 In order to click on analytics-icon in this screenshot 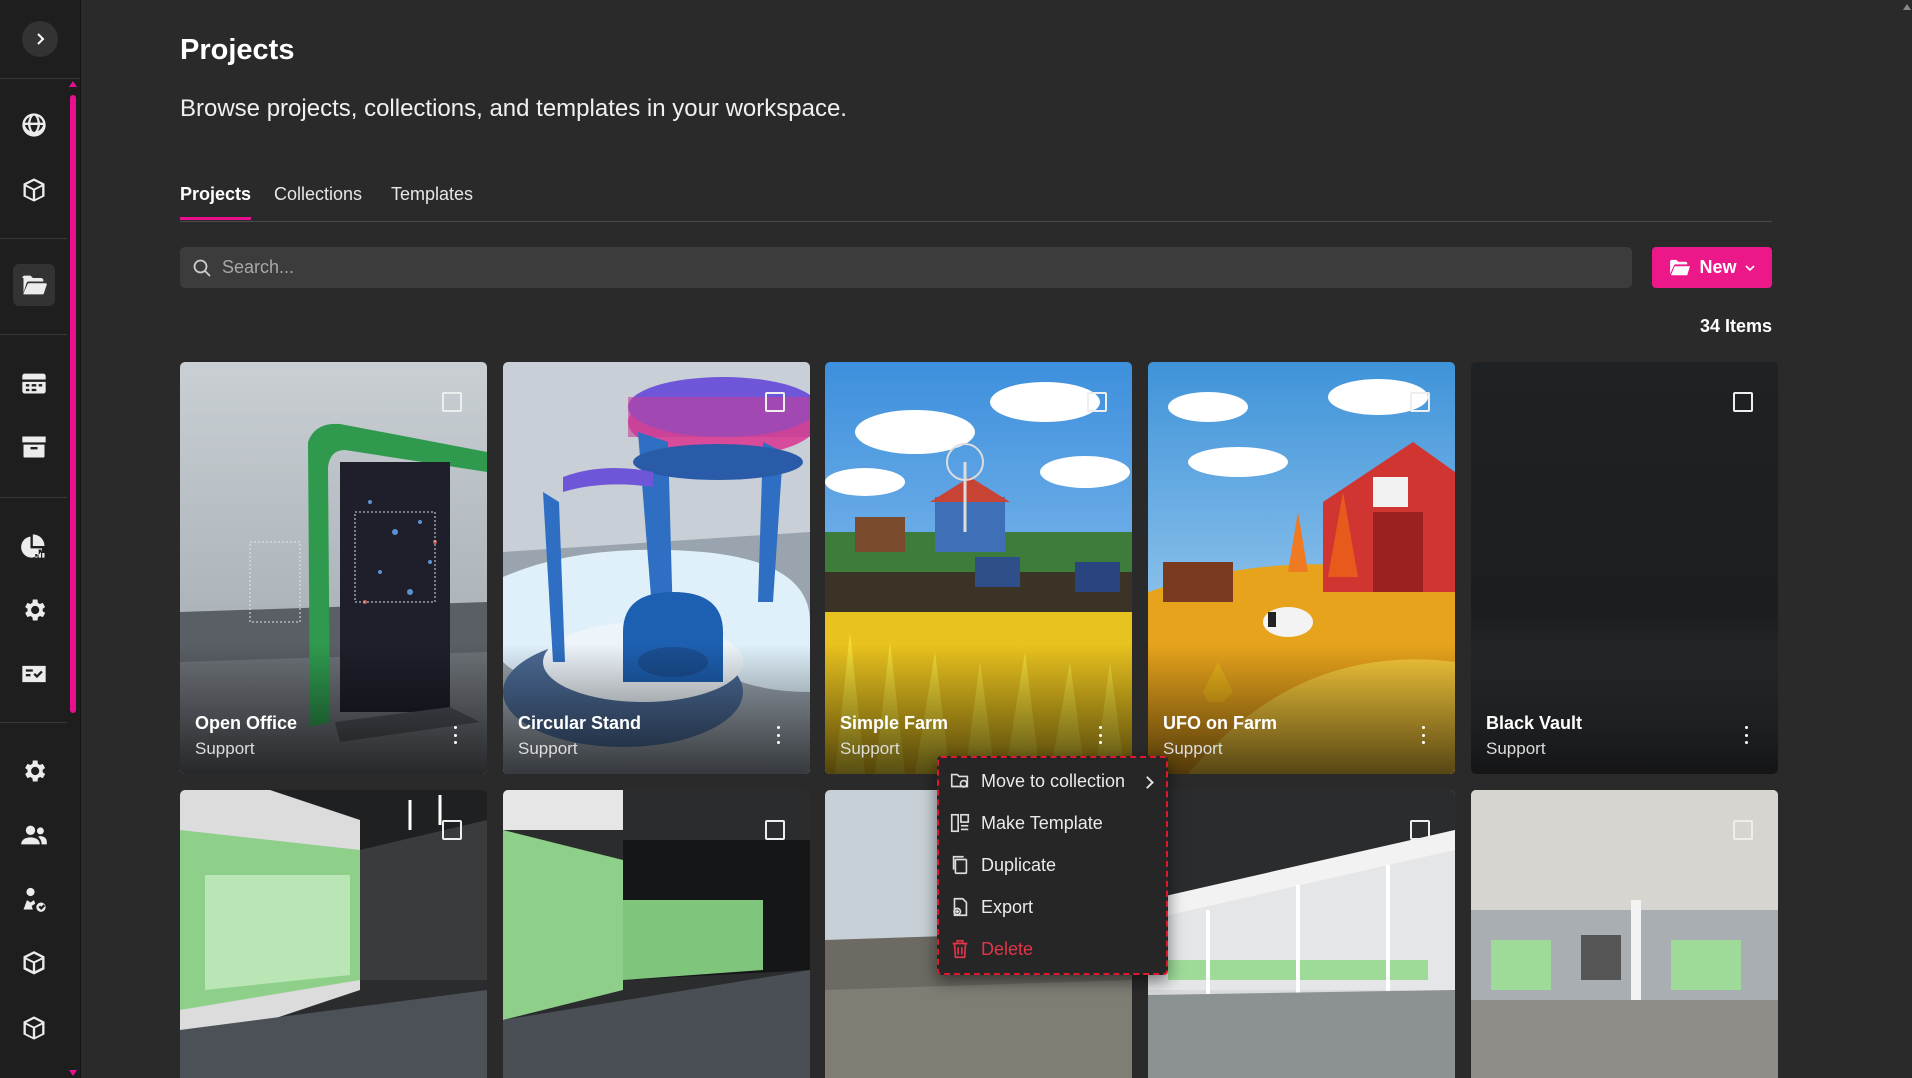, I will do `click(33, 546)`.